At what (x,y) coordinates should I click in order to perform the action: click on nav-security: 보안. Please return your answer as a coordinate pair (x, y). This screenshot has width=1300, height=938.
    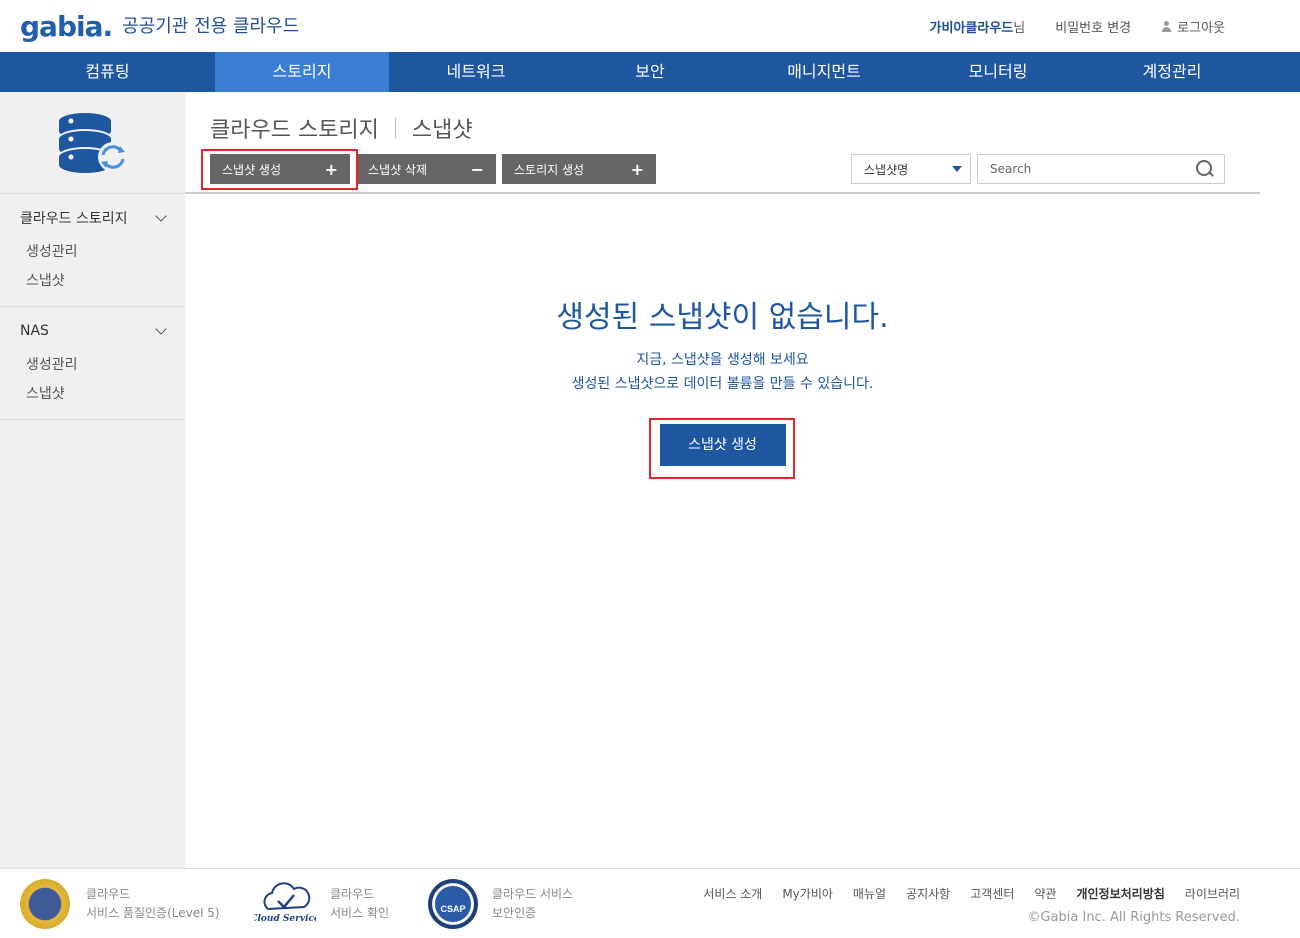
    Looking at the image, I should click on (650, 72).